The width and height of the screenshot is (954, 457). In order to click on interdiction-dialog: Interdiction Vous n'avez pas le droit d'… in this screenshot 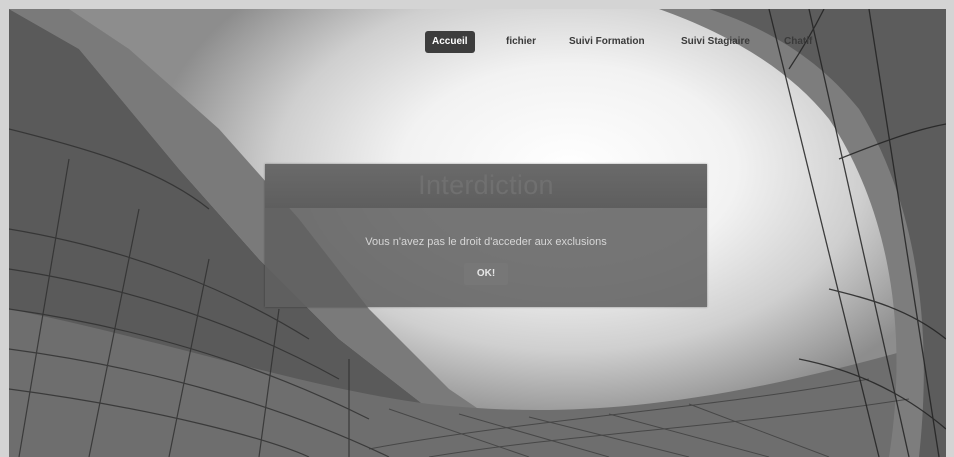, I will do `click(486, 235)`.